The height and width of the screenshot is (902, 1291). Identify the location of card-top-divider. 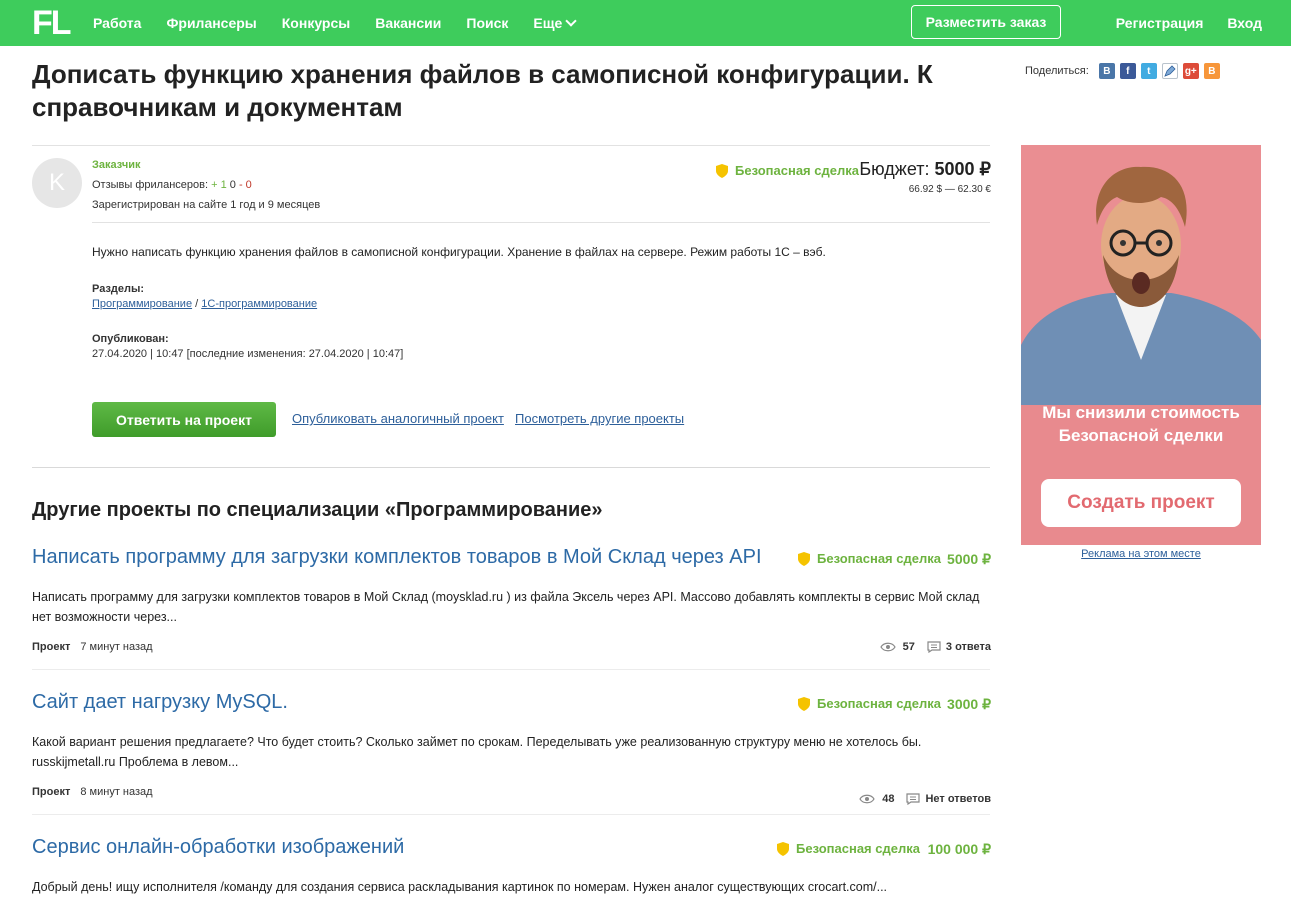
(511, 145).